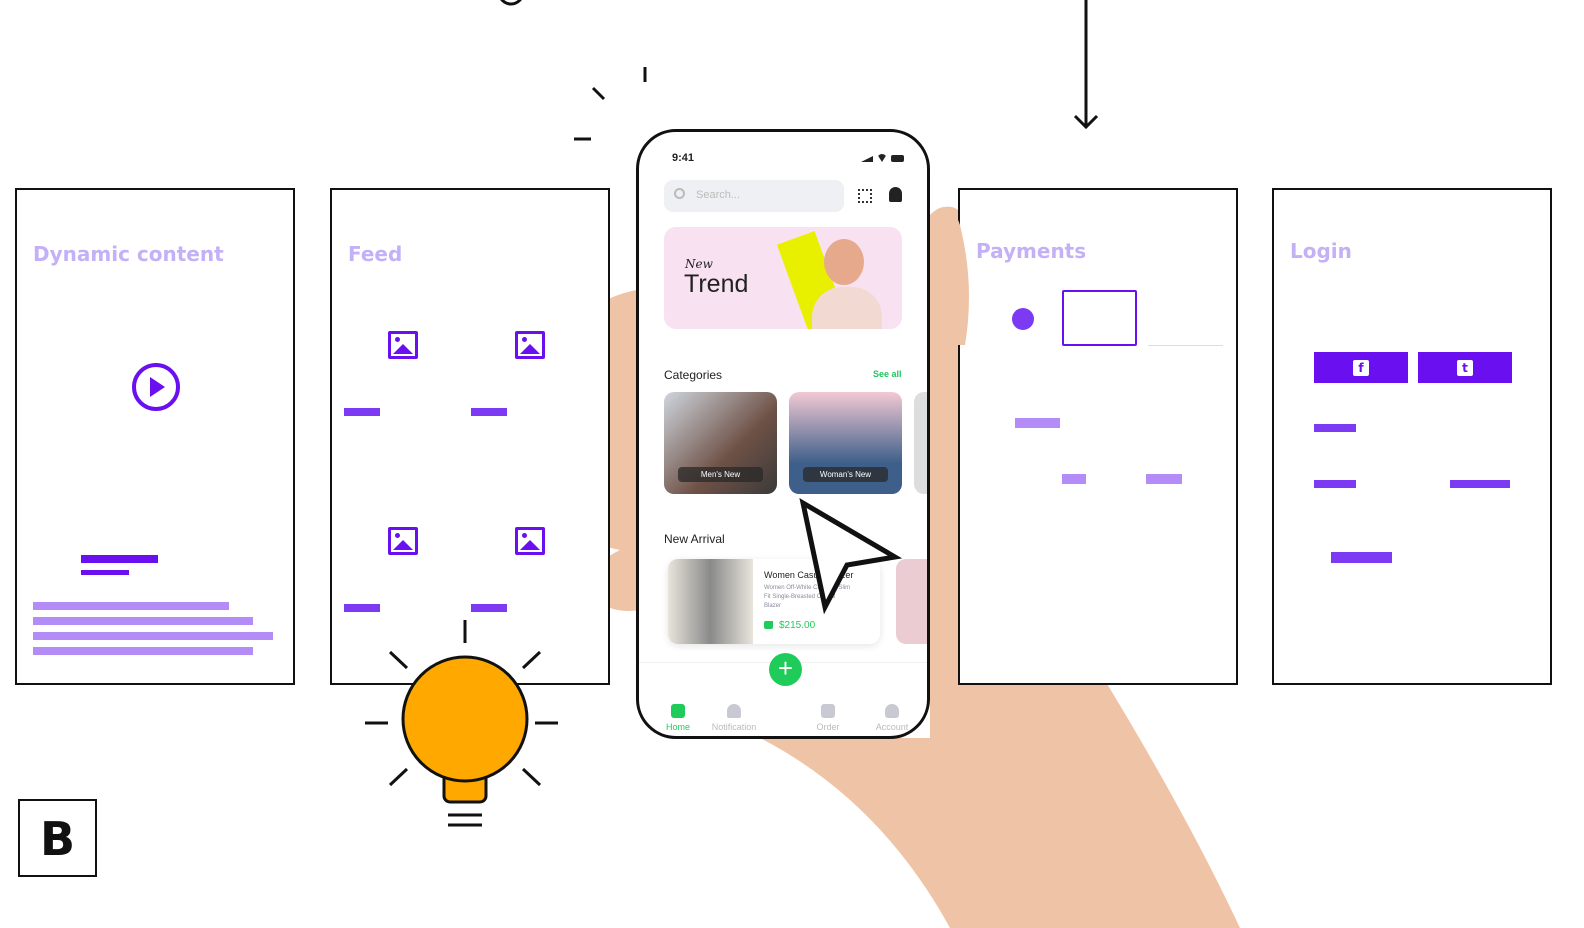  Describe the element at coordinates (375, 254) in the screenshot. I see `wireframe-title: Feed` at that location.